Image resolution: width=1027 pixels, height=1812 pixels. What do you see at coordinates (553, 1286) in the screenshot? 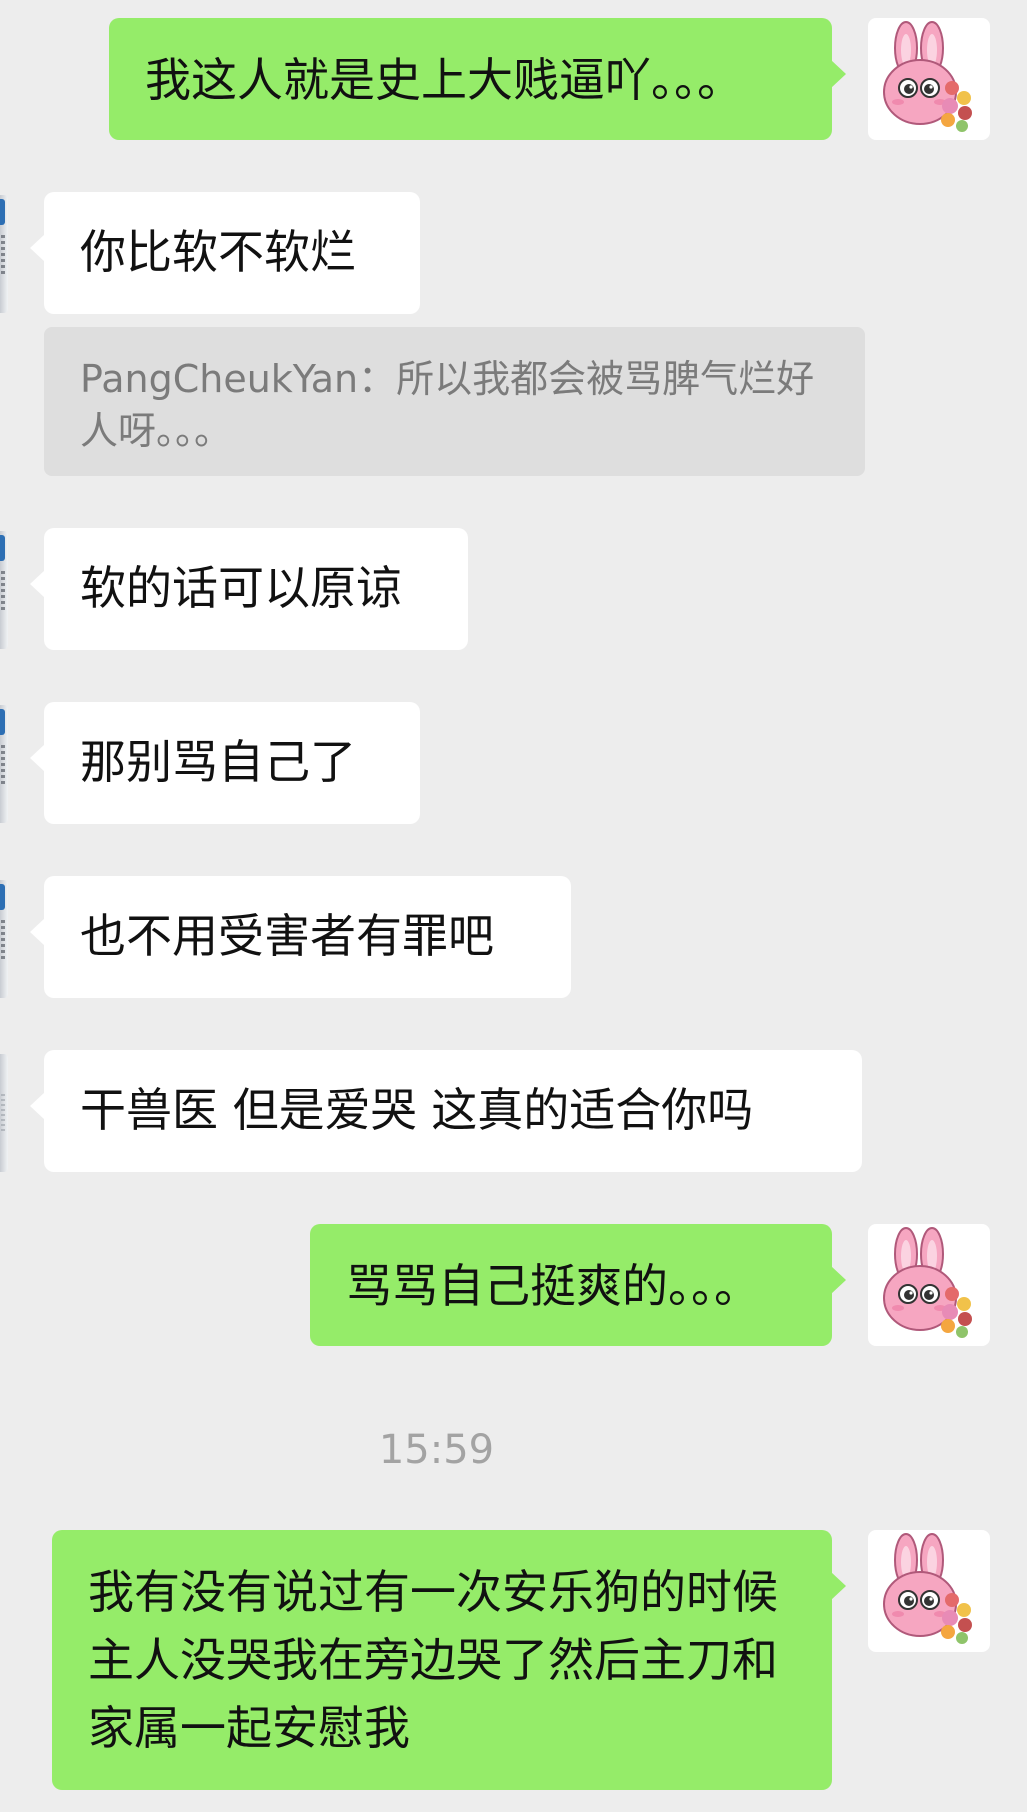
I see `message-text: 骂骂自己挺爽的。。。` at bounding box center [553, 1286].